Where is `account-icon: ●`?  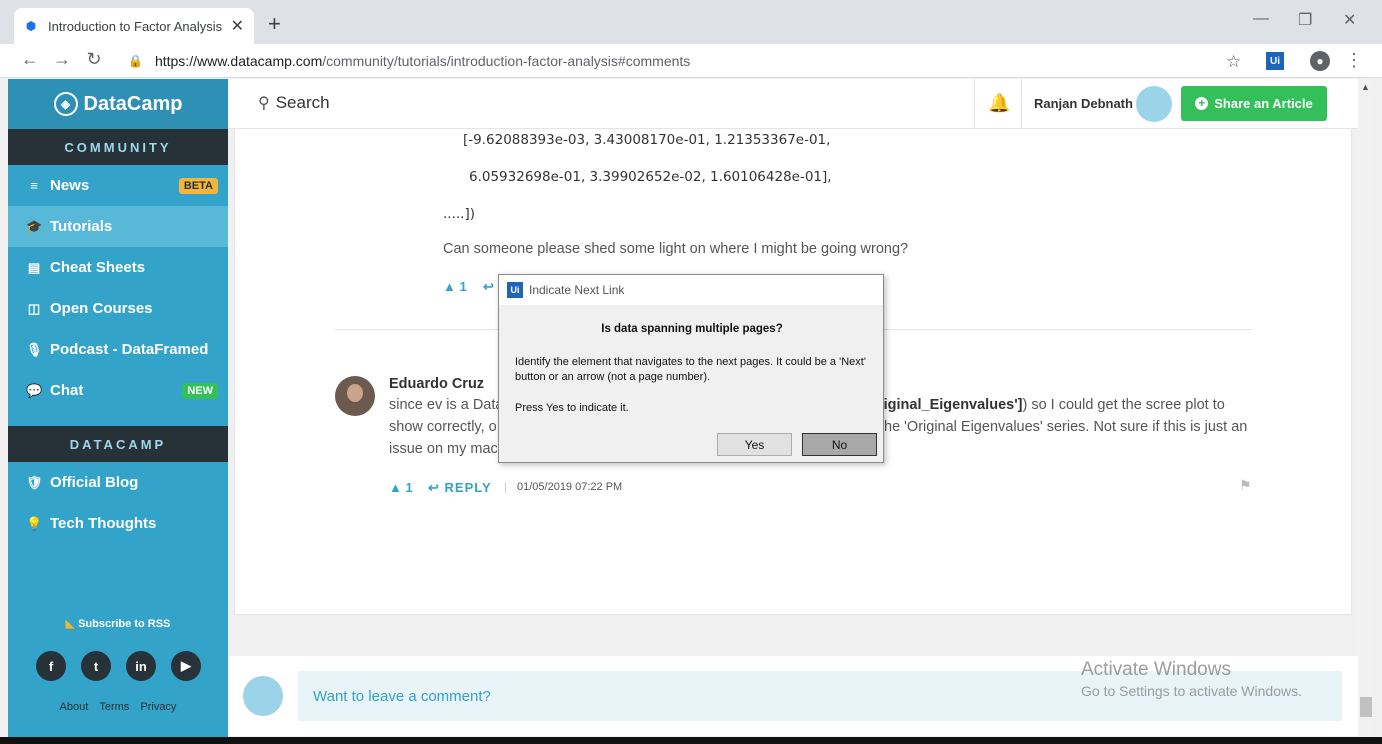
account-icon: ● is located at coordinates (1320, 61).